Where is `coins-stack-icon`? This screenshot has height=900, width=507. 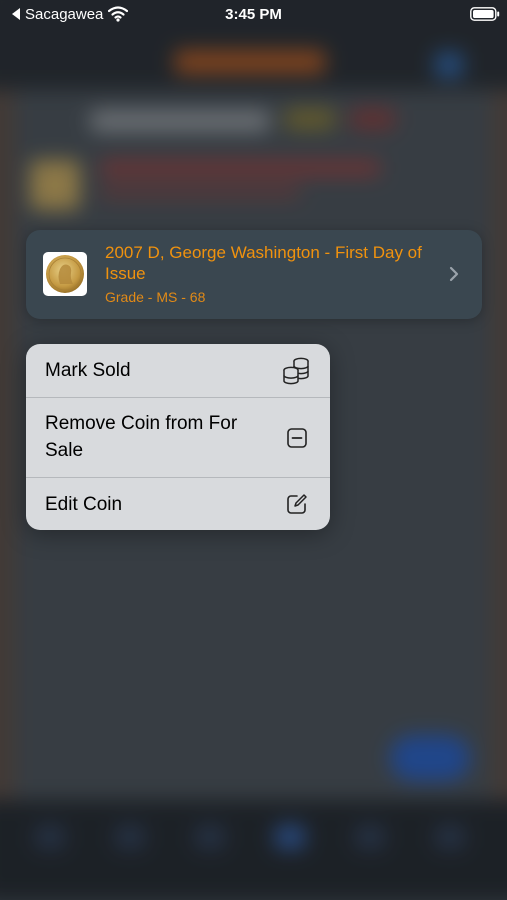
coins-stack-icon is located at coordinates (296, 371).